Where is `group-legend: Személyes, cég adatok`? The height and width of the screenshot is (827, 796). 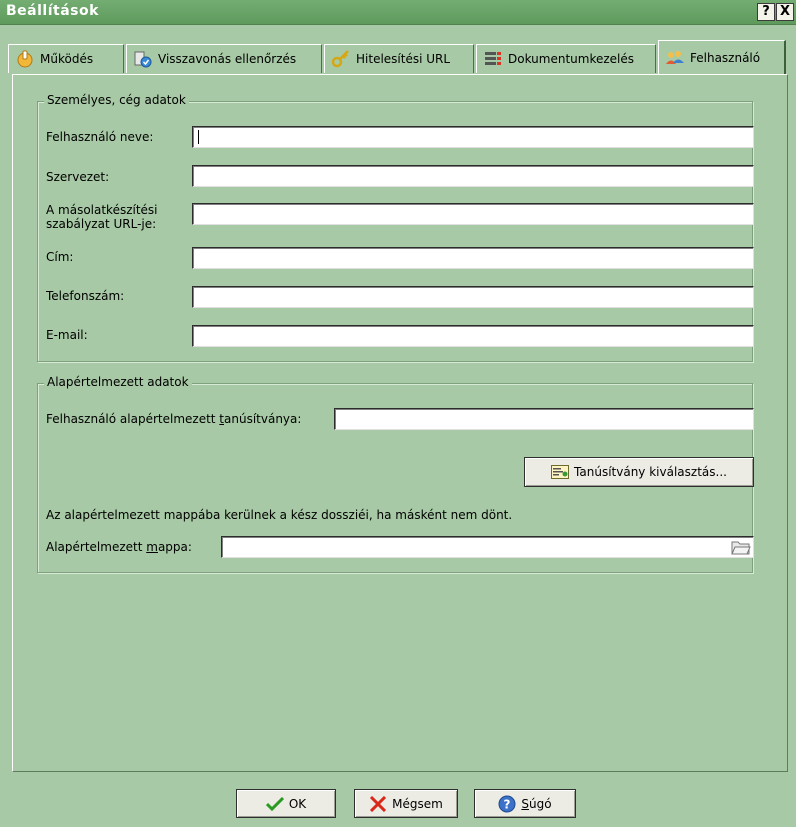 group-legend: Személyes, cég adatok is located at coordinates (116, 100).